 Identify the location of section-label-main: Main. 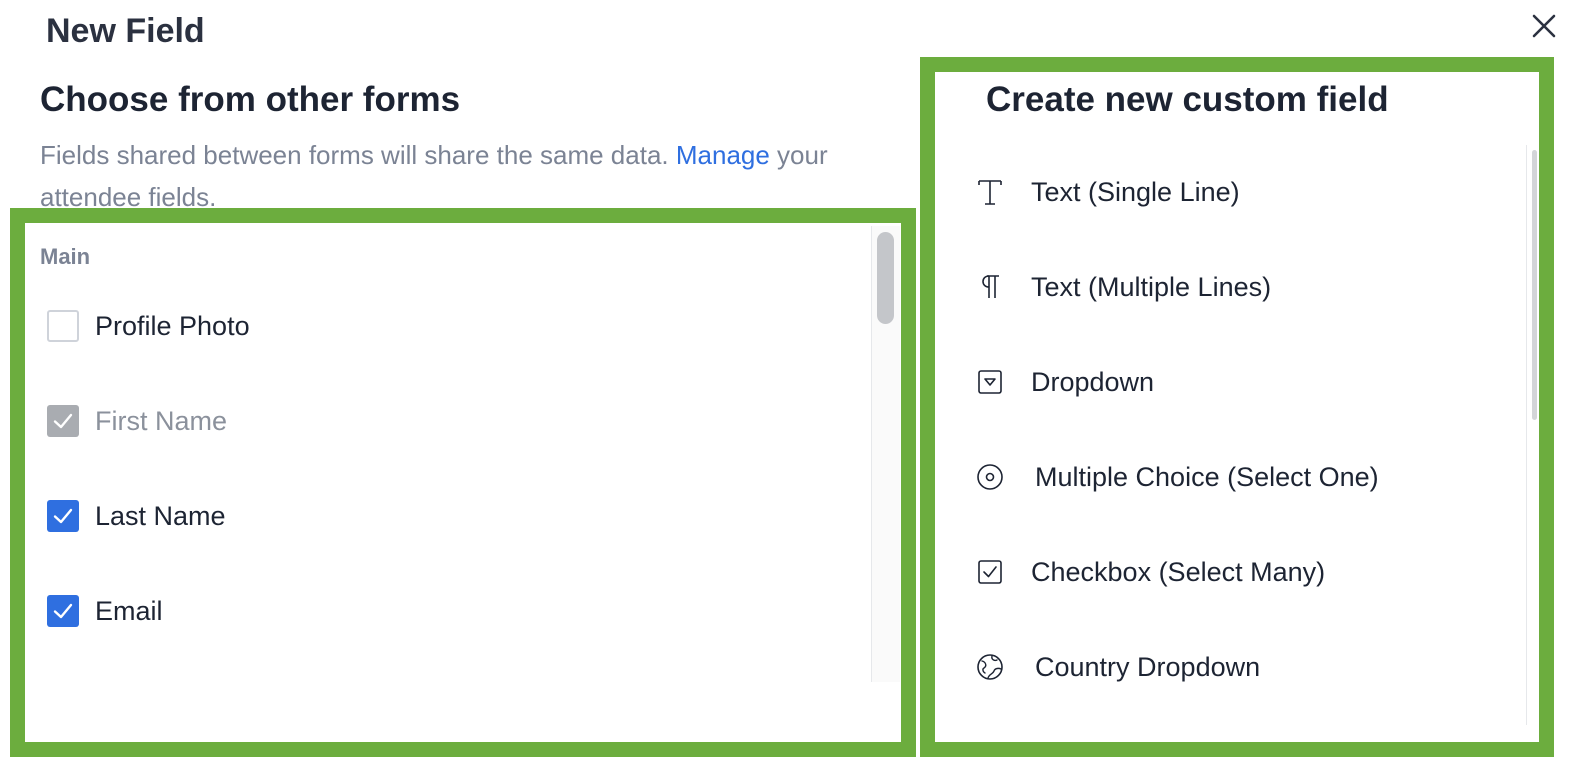
(65, 256).